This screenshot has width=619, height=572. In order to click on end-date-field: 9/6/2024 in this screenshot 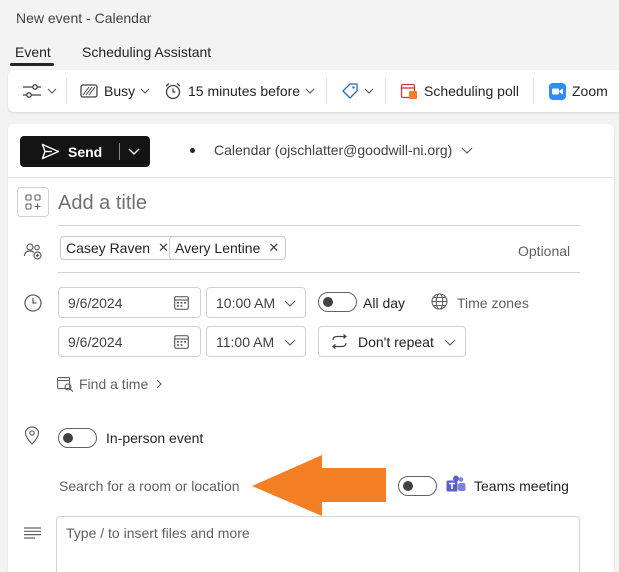, I will do `click(129, 341)`.